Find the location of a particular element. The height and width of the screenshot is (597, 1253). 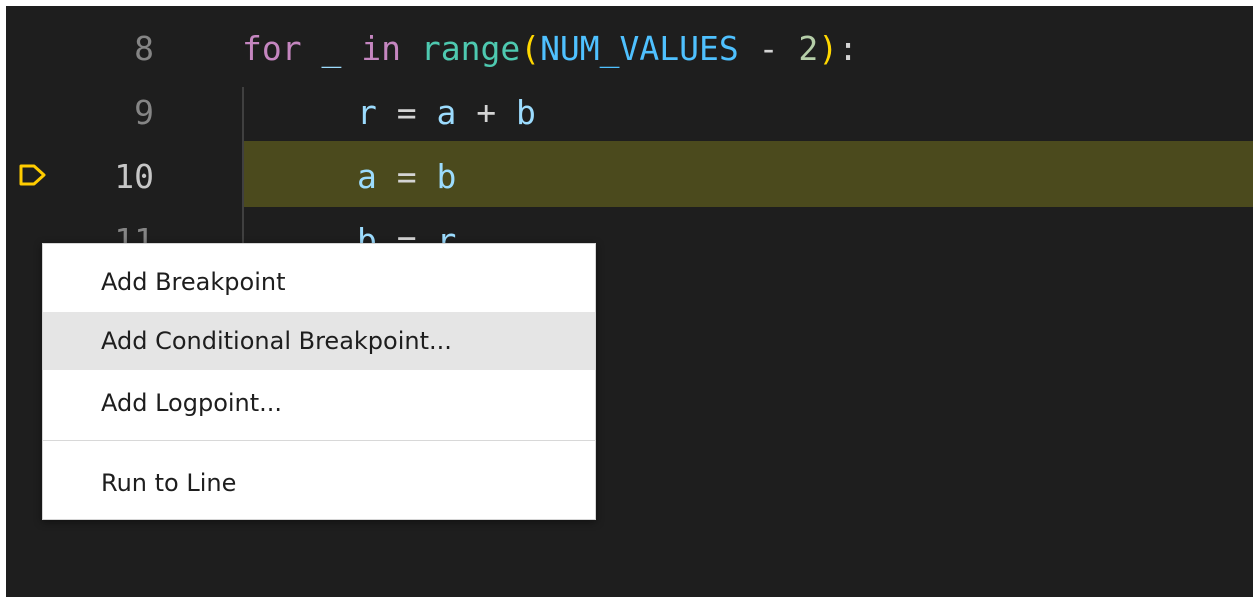

operator: - is located at coordinates (768, 48).